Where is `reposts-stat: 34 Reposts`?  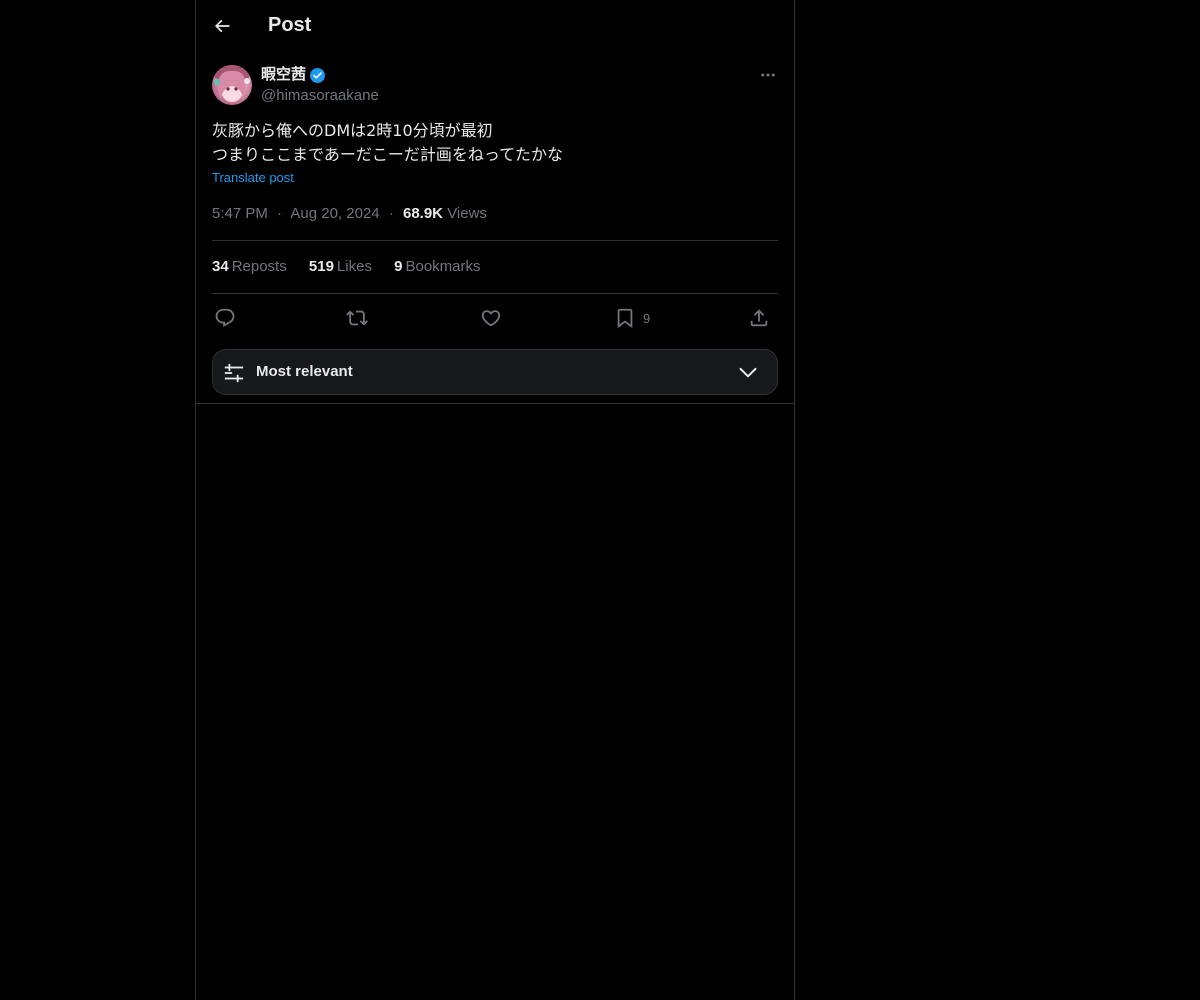
reposts-stat: 34 Reposts is located at coordinates (249, 266).